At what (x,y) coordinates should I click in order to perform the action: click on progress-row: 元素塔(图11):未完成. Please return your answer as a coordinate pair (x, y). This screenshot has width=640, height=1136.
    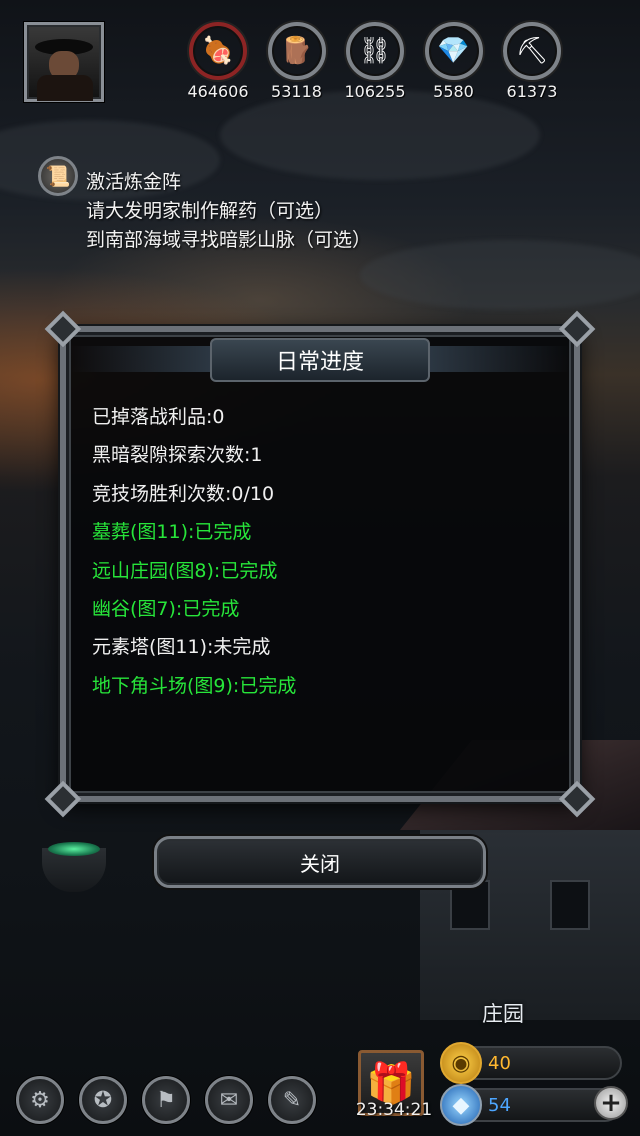
    Looking at the image, I should click on (181, 647).